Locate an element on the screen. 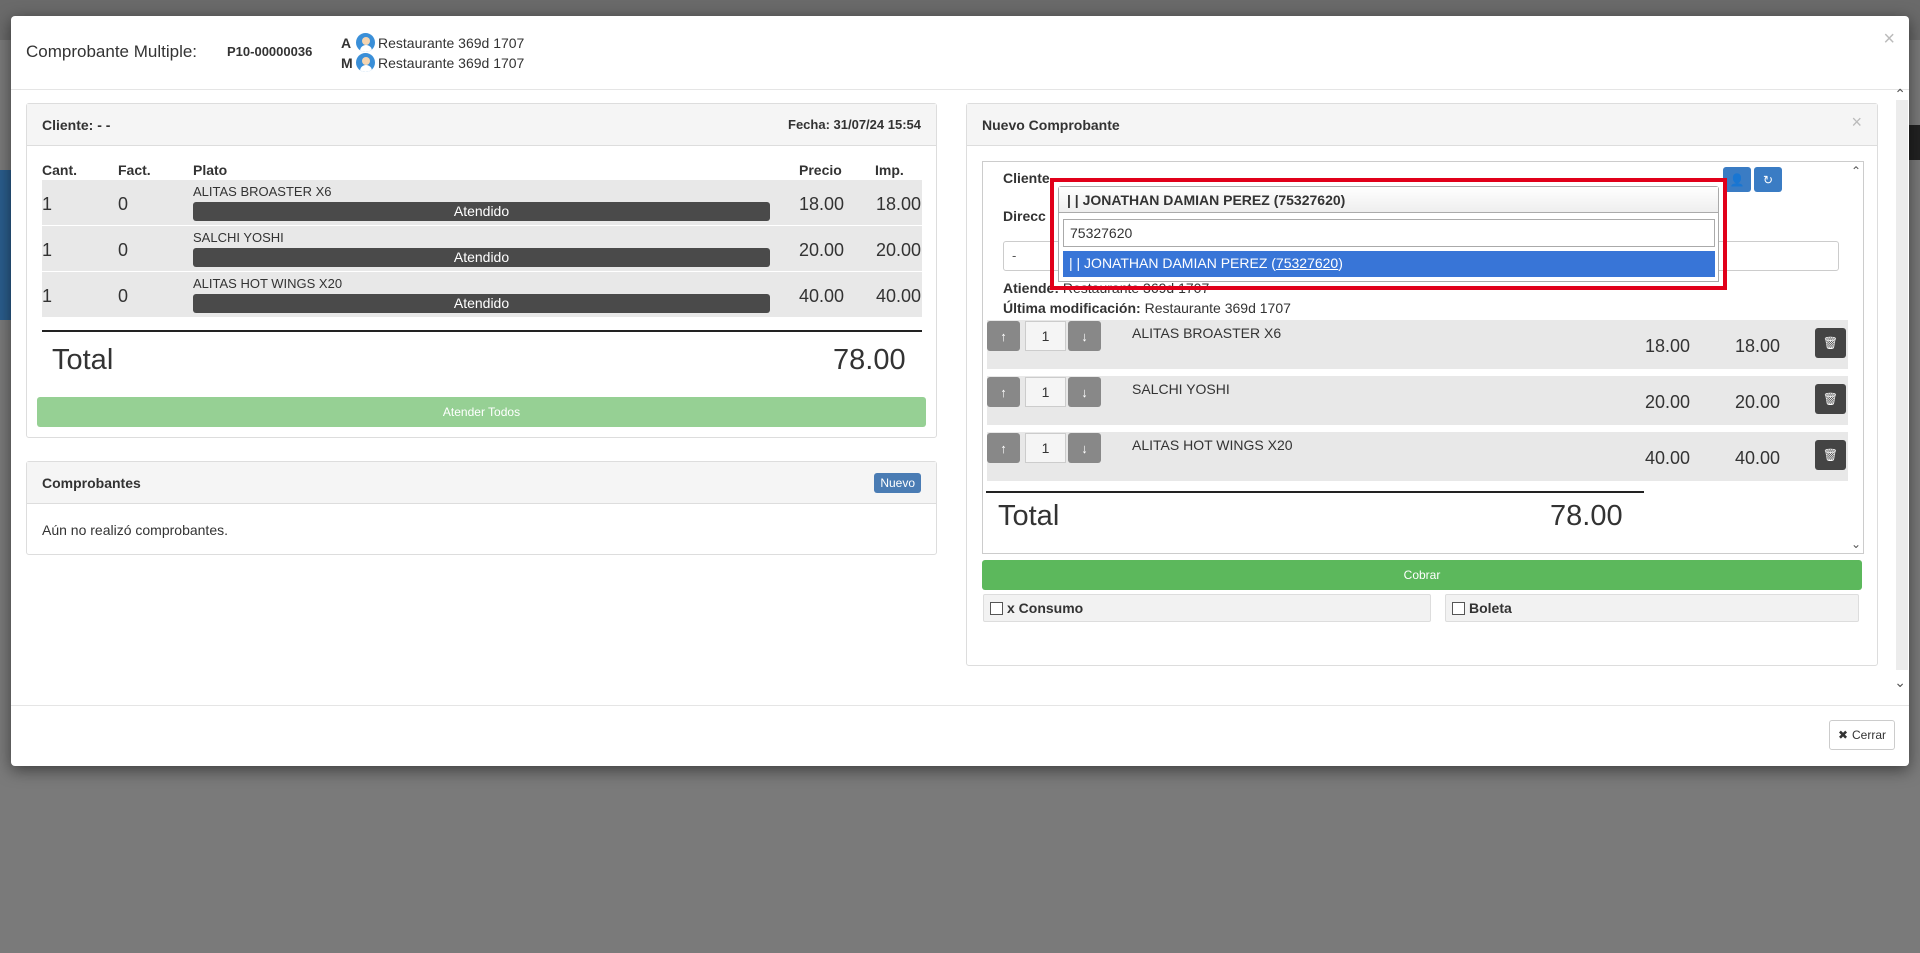  boleta-checkbox: Boleta is located at coordinates (1652, 608).